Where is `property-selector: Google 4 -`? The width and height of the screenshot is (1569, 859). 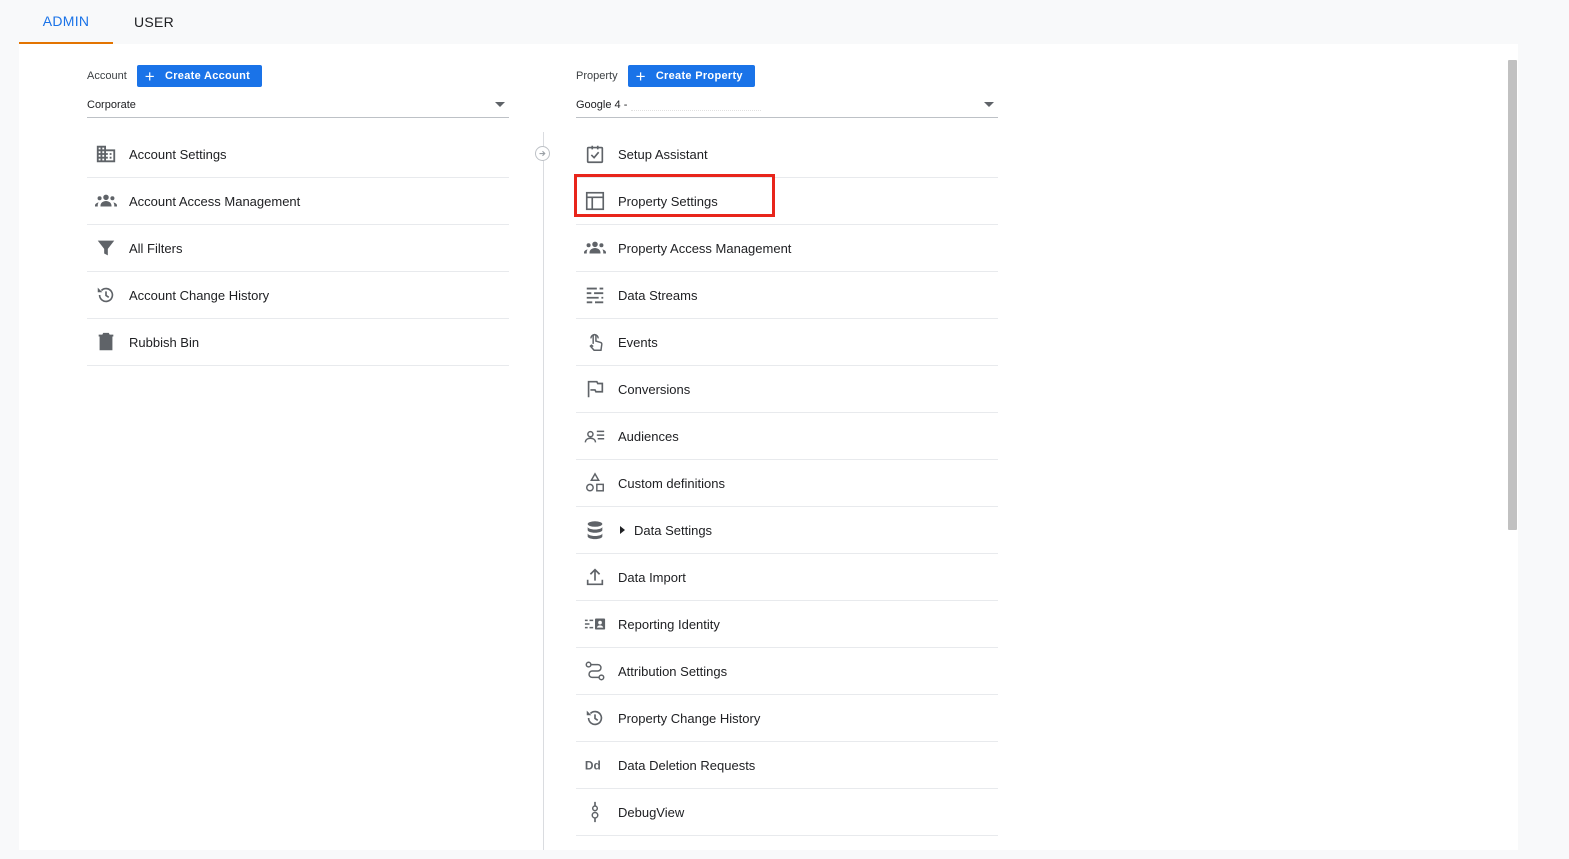 property-selector: Google 4 - is located at coordinates (787, 105).